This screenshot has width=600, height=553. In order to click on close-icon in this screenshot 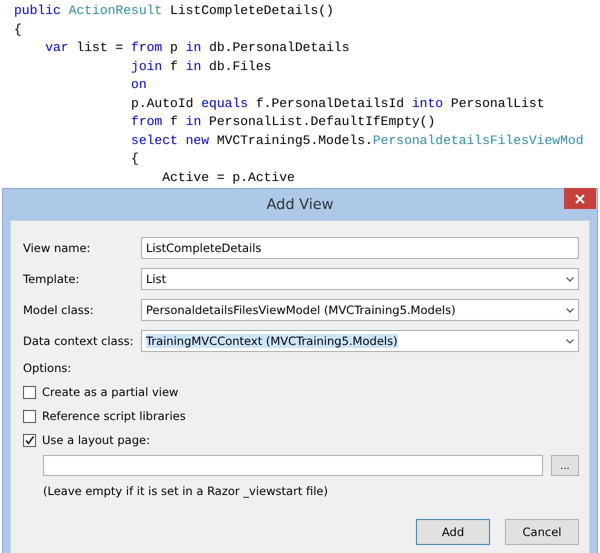, I will do `click(580, 199)`.